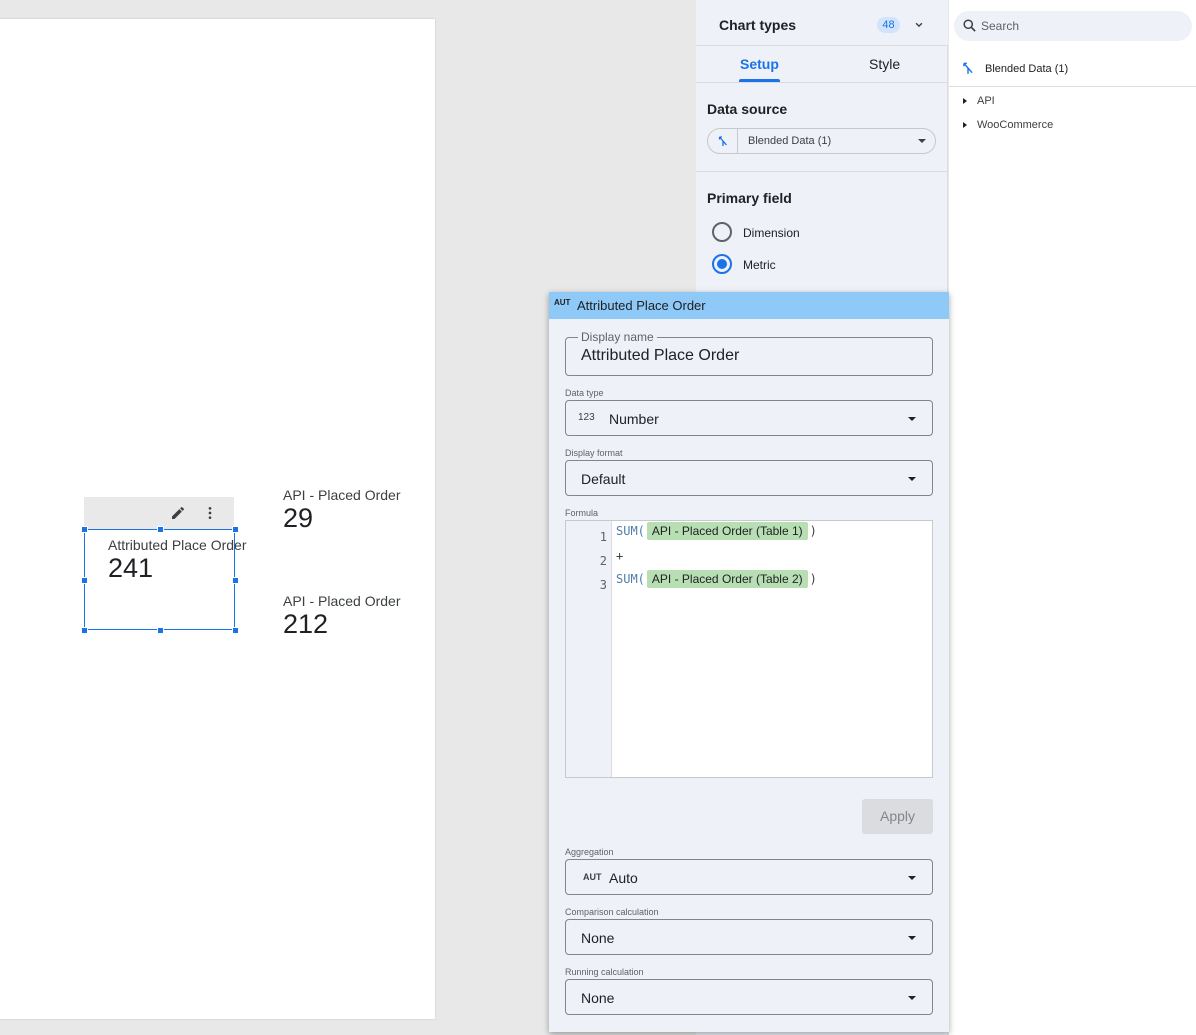 This screenshot has height=1035, width=1196. What do you see at coordinates (822, 23) in the screenshot?
I see `chart-types-header: Chart types 48` at bounding box center [822, 23].